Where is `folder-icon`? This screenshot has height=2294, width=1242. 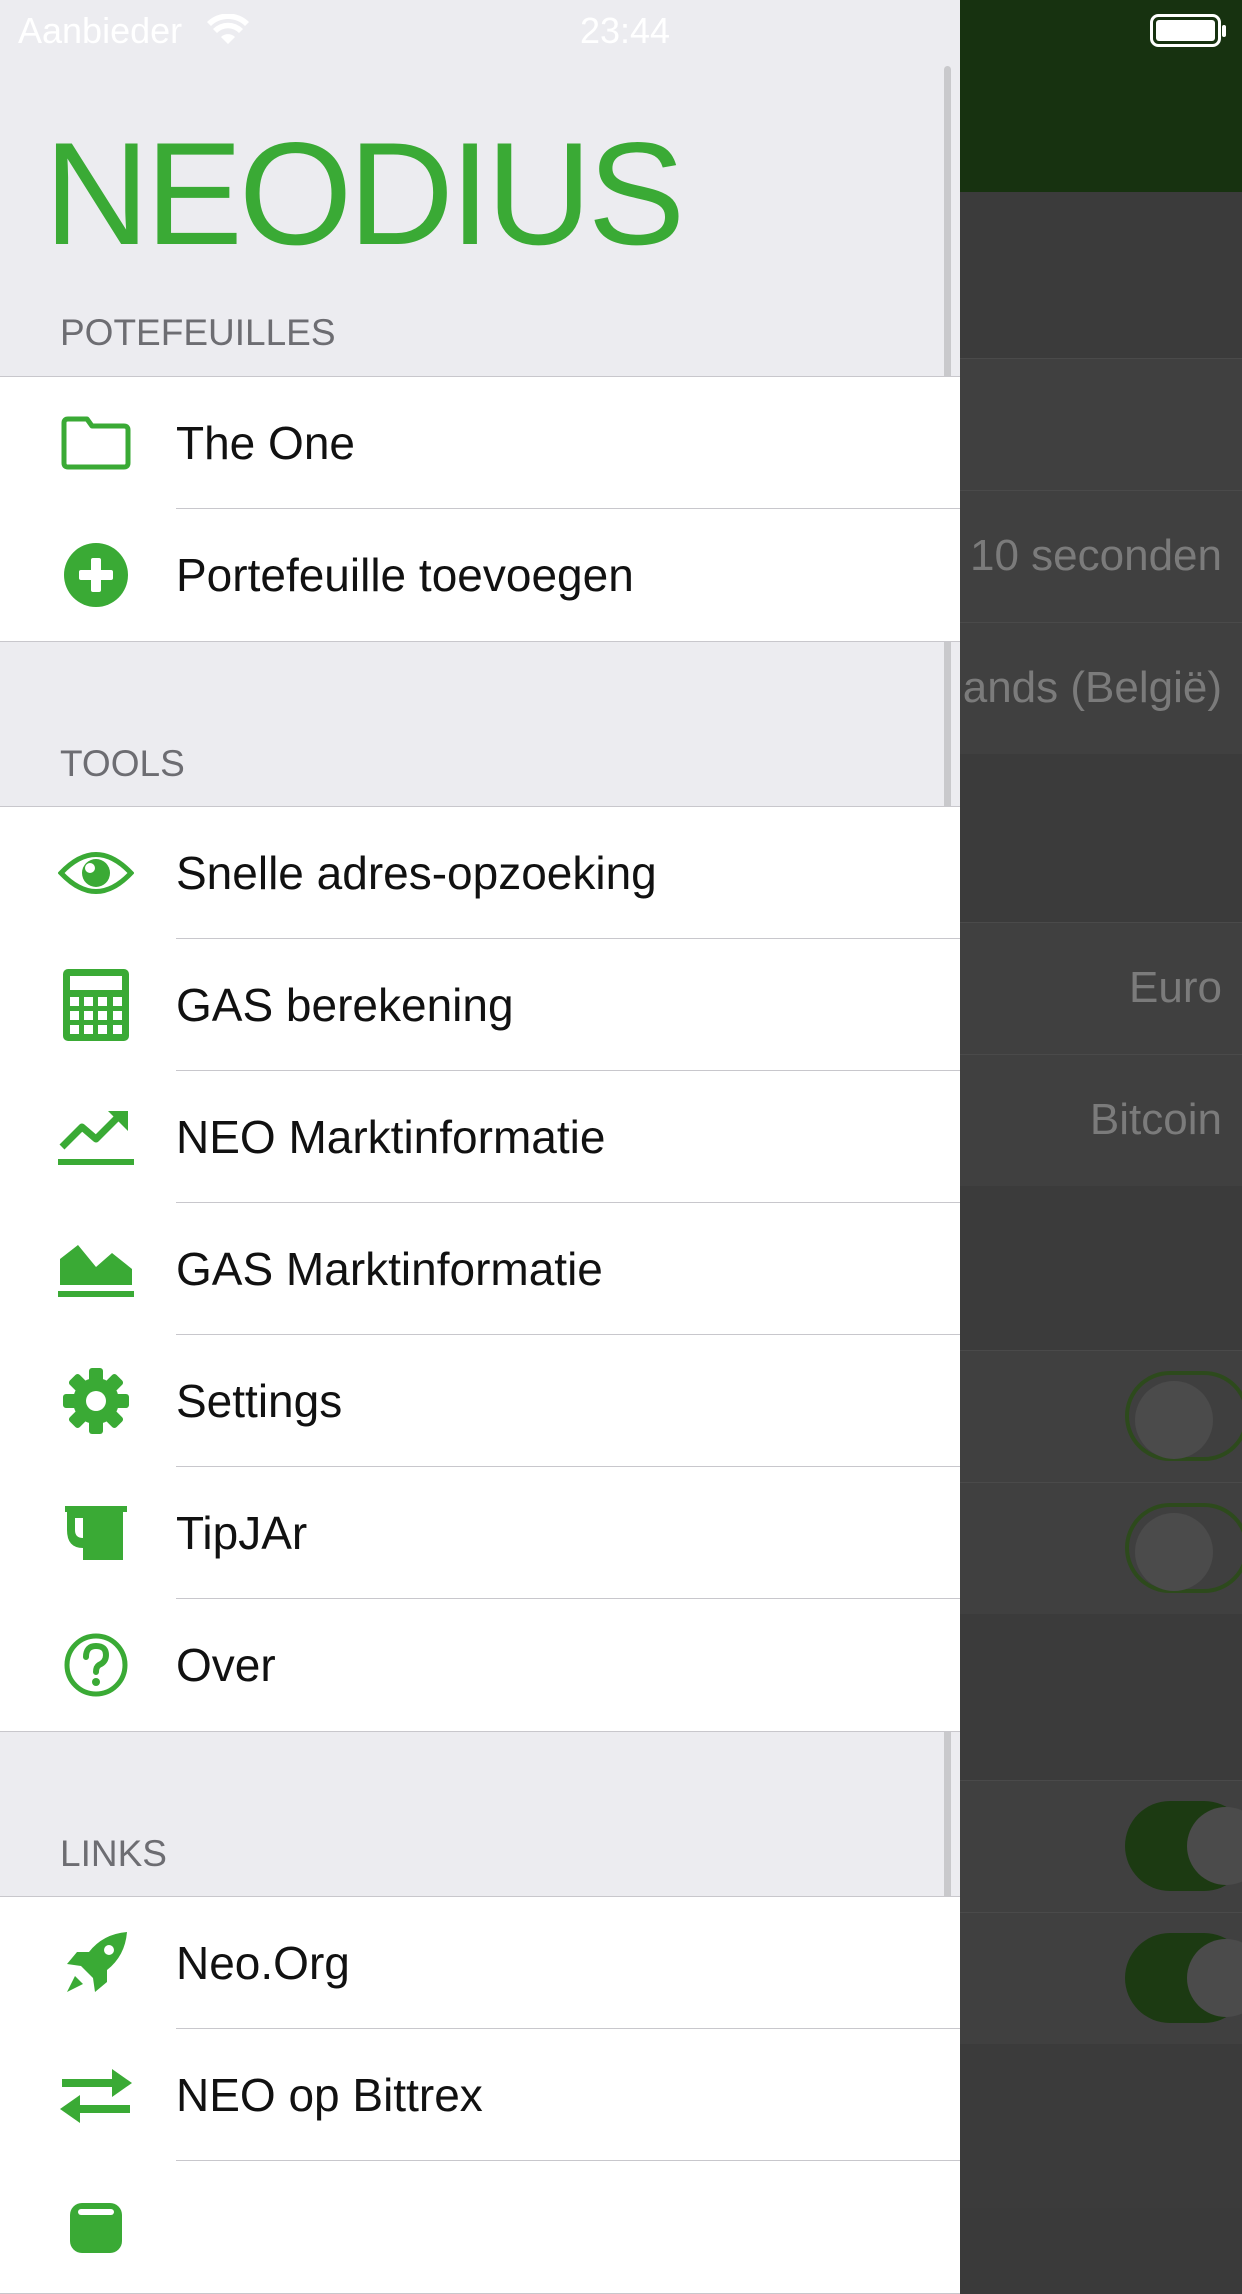 folder-icon is located at coordinates (96, 443).